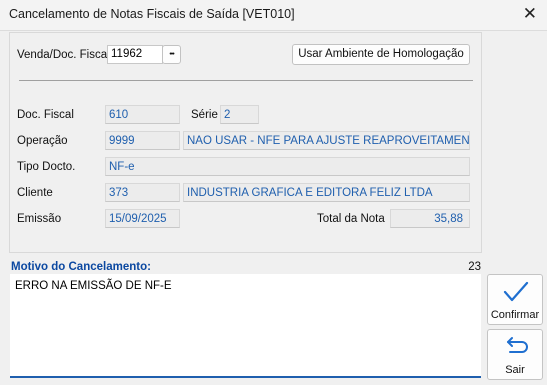 The image size is (547, 385). I want to click on close-icon: ✕, so click(530, 14).